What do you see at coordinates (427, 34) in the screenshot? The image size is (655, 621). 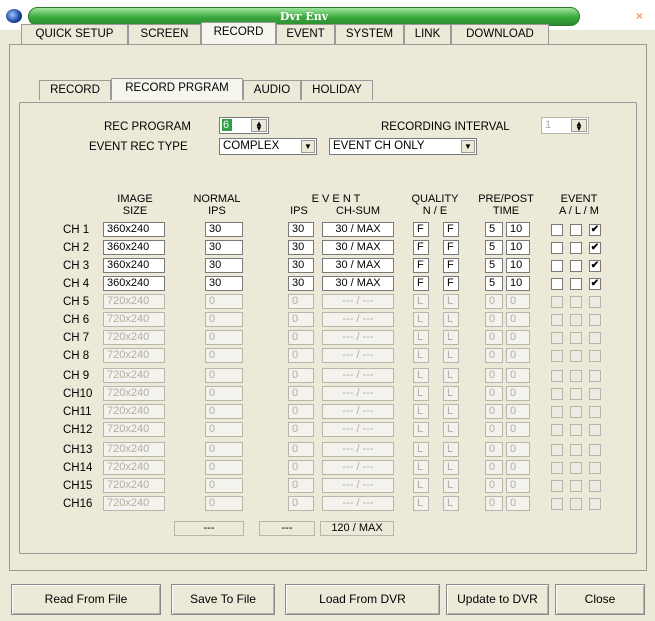 I see `tab-link: LINK` at bounding box center [427, 34].